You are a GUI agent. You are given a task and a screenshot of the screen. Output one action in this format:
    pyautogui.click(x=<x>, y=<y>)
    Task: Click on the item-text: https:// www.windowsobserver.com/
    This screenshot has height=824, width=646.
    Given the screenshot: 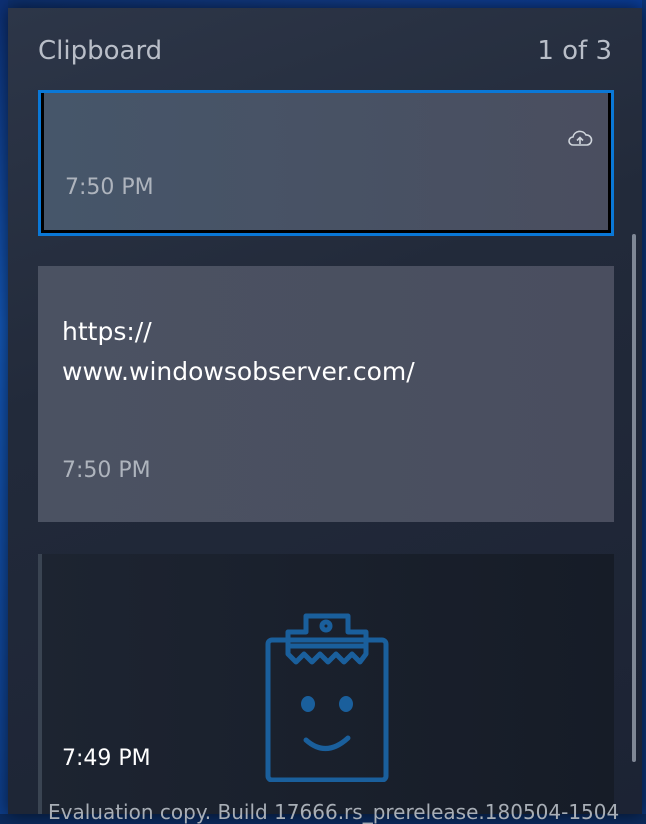 What is the action you would take?
    pyautogui.click(x=272, y=352)
    